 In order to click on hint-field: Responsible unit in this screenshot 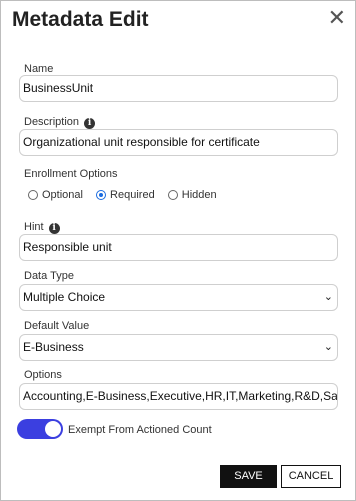, I will do `click(178, 247)`.